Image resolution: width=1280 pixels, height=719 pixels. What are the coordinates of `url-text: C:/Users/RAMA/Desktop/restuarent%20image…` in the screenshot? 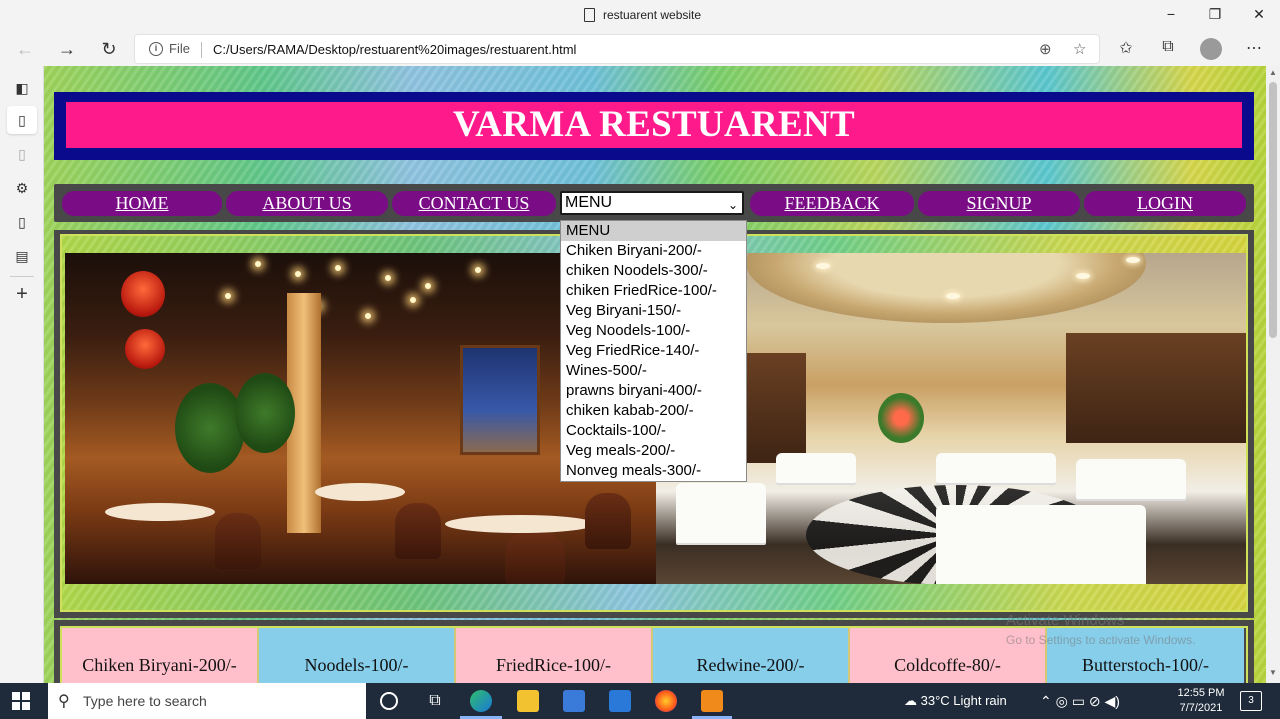 It's located at (394, 49).